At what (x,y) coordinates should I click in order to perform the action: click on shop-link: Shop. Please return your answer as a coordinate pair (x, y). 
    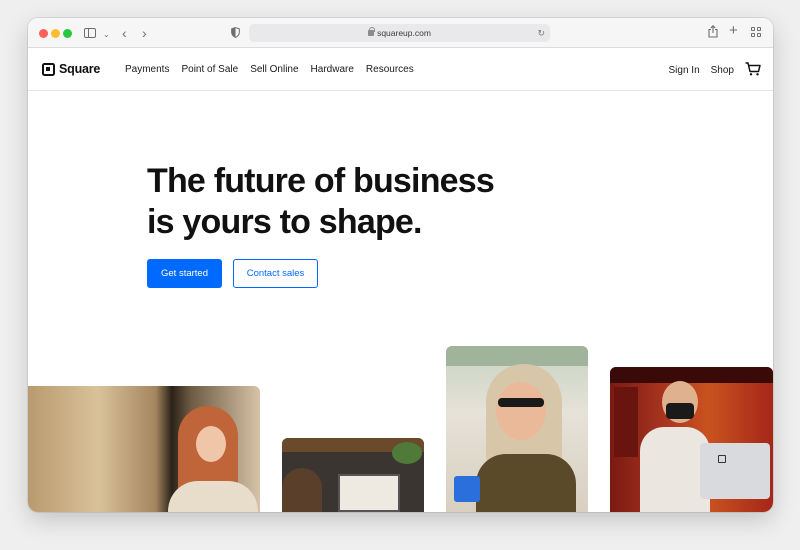
    Looking at the image, I should click on (722, 70).